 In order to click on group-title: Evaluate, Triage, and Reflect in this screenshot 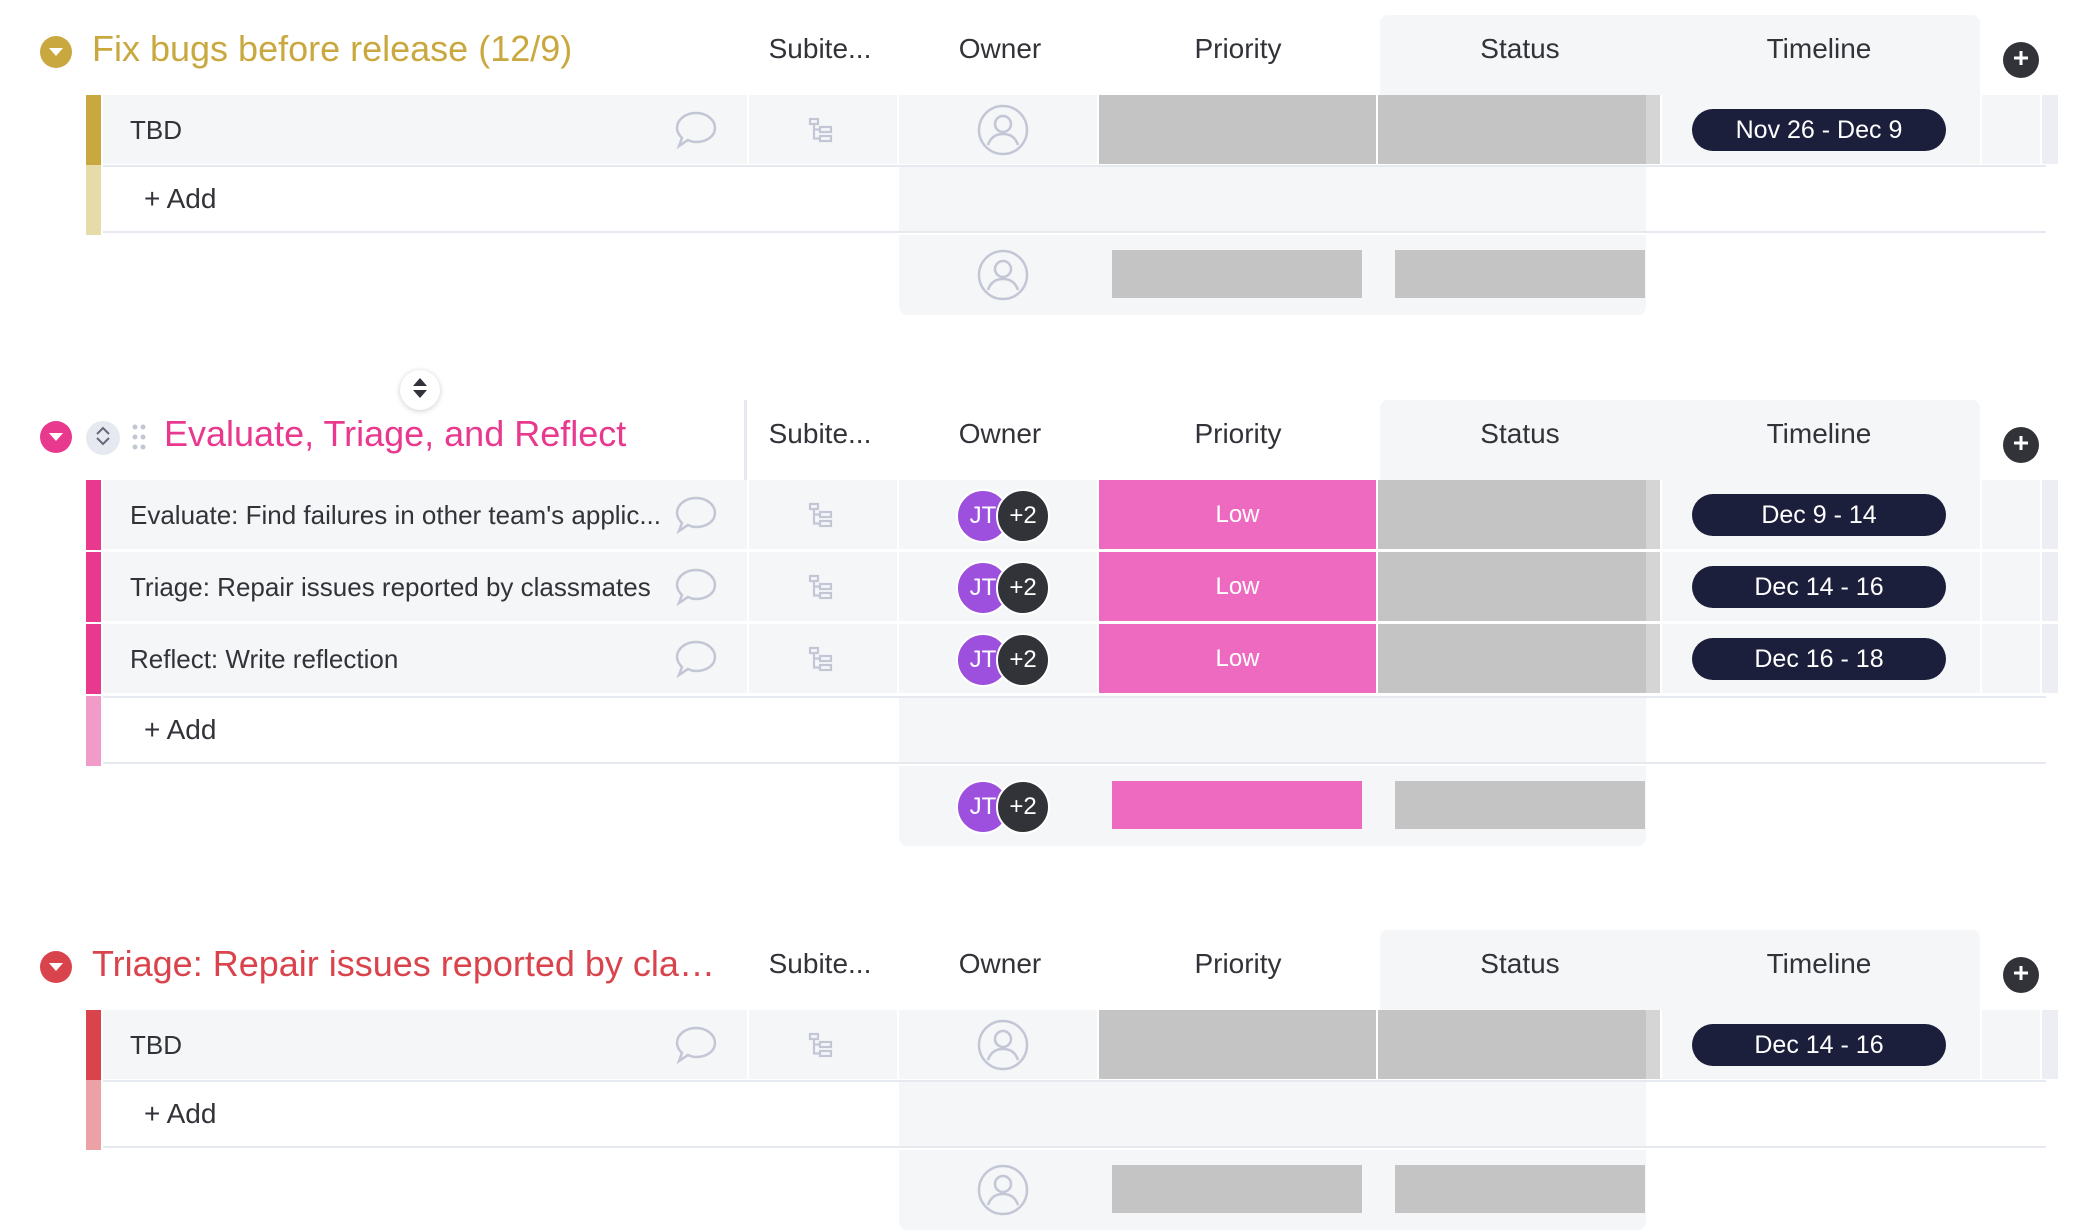, I will do `click(395, 434)`.